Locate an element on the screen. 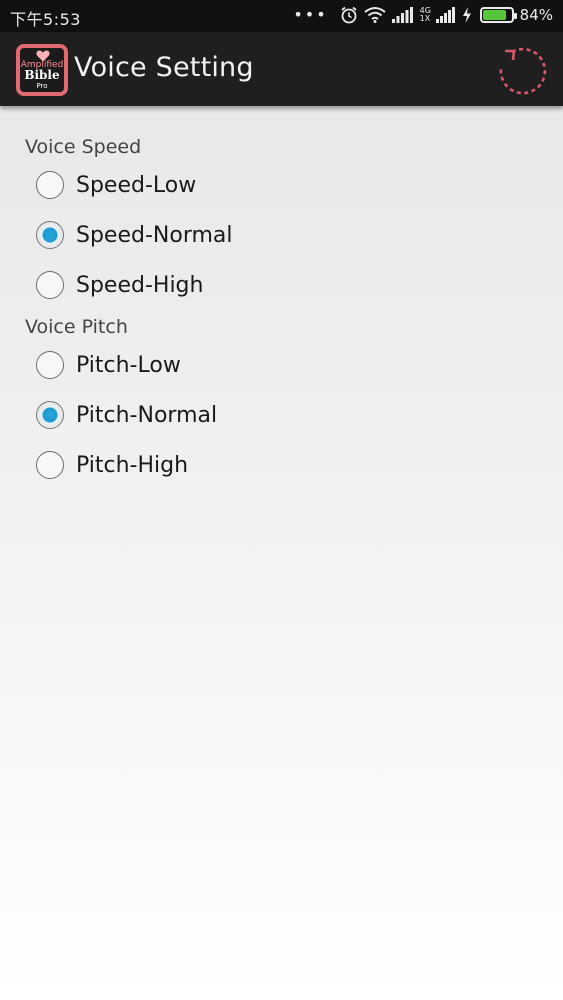 The image size is (563, 1000). charging-icon is located at coordinates (466, 14).